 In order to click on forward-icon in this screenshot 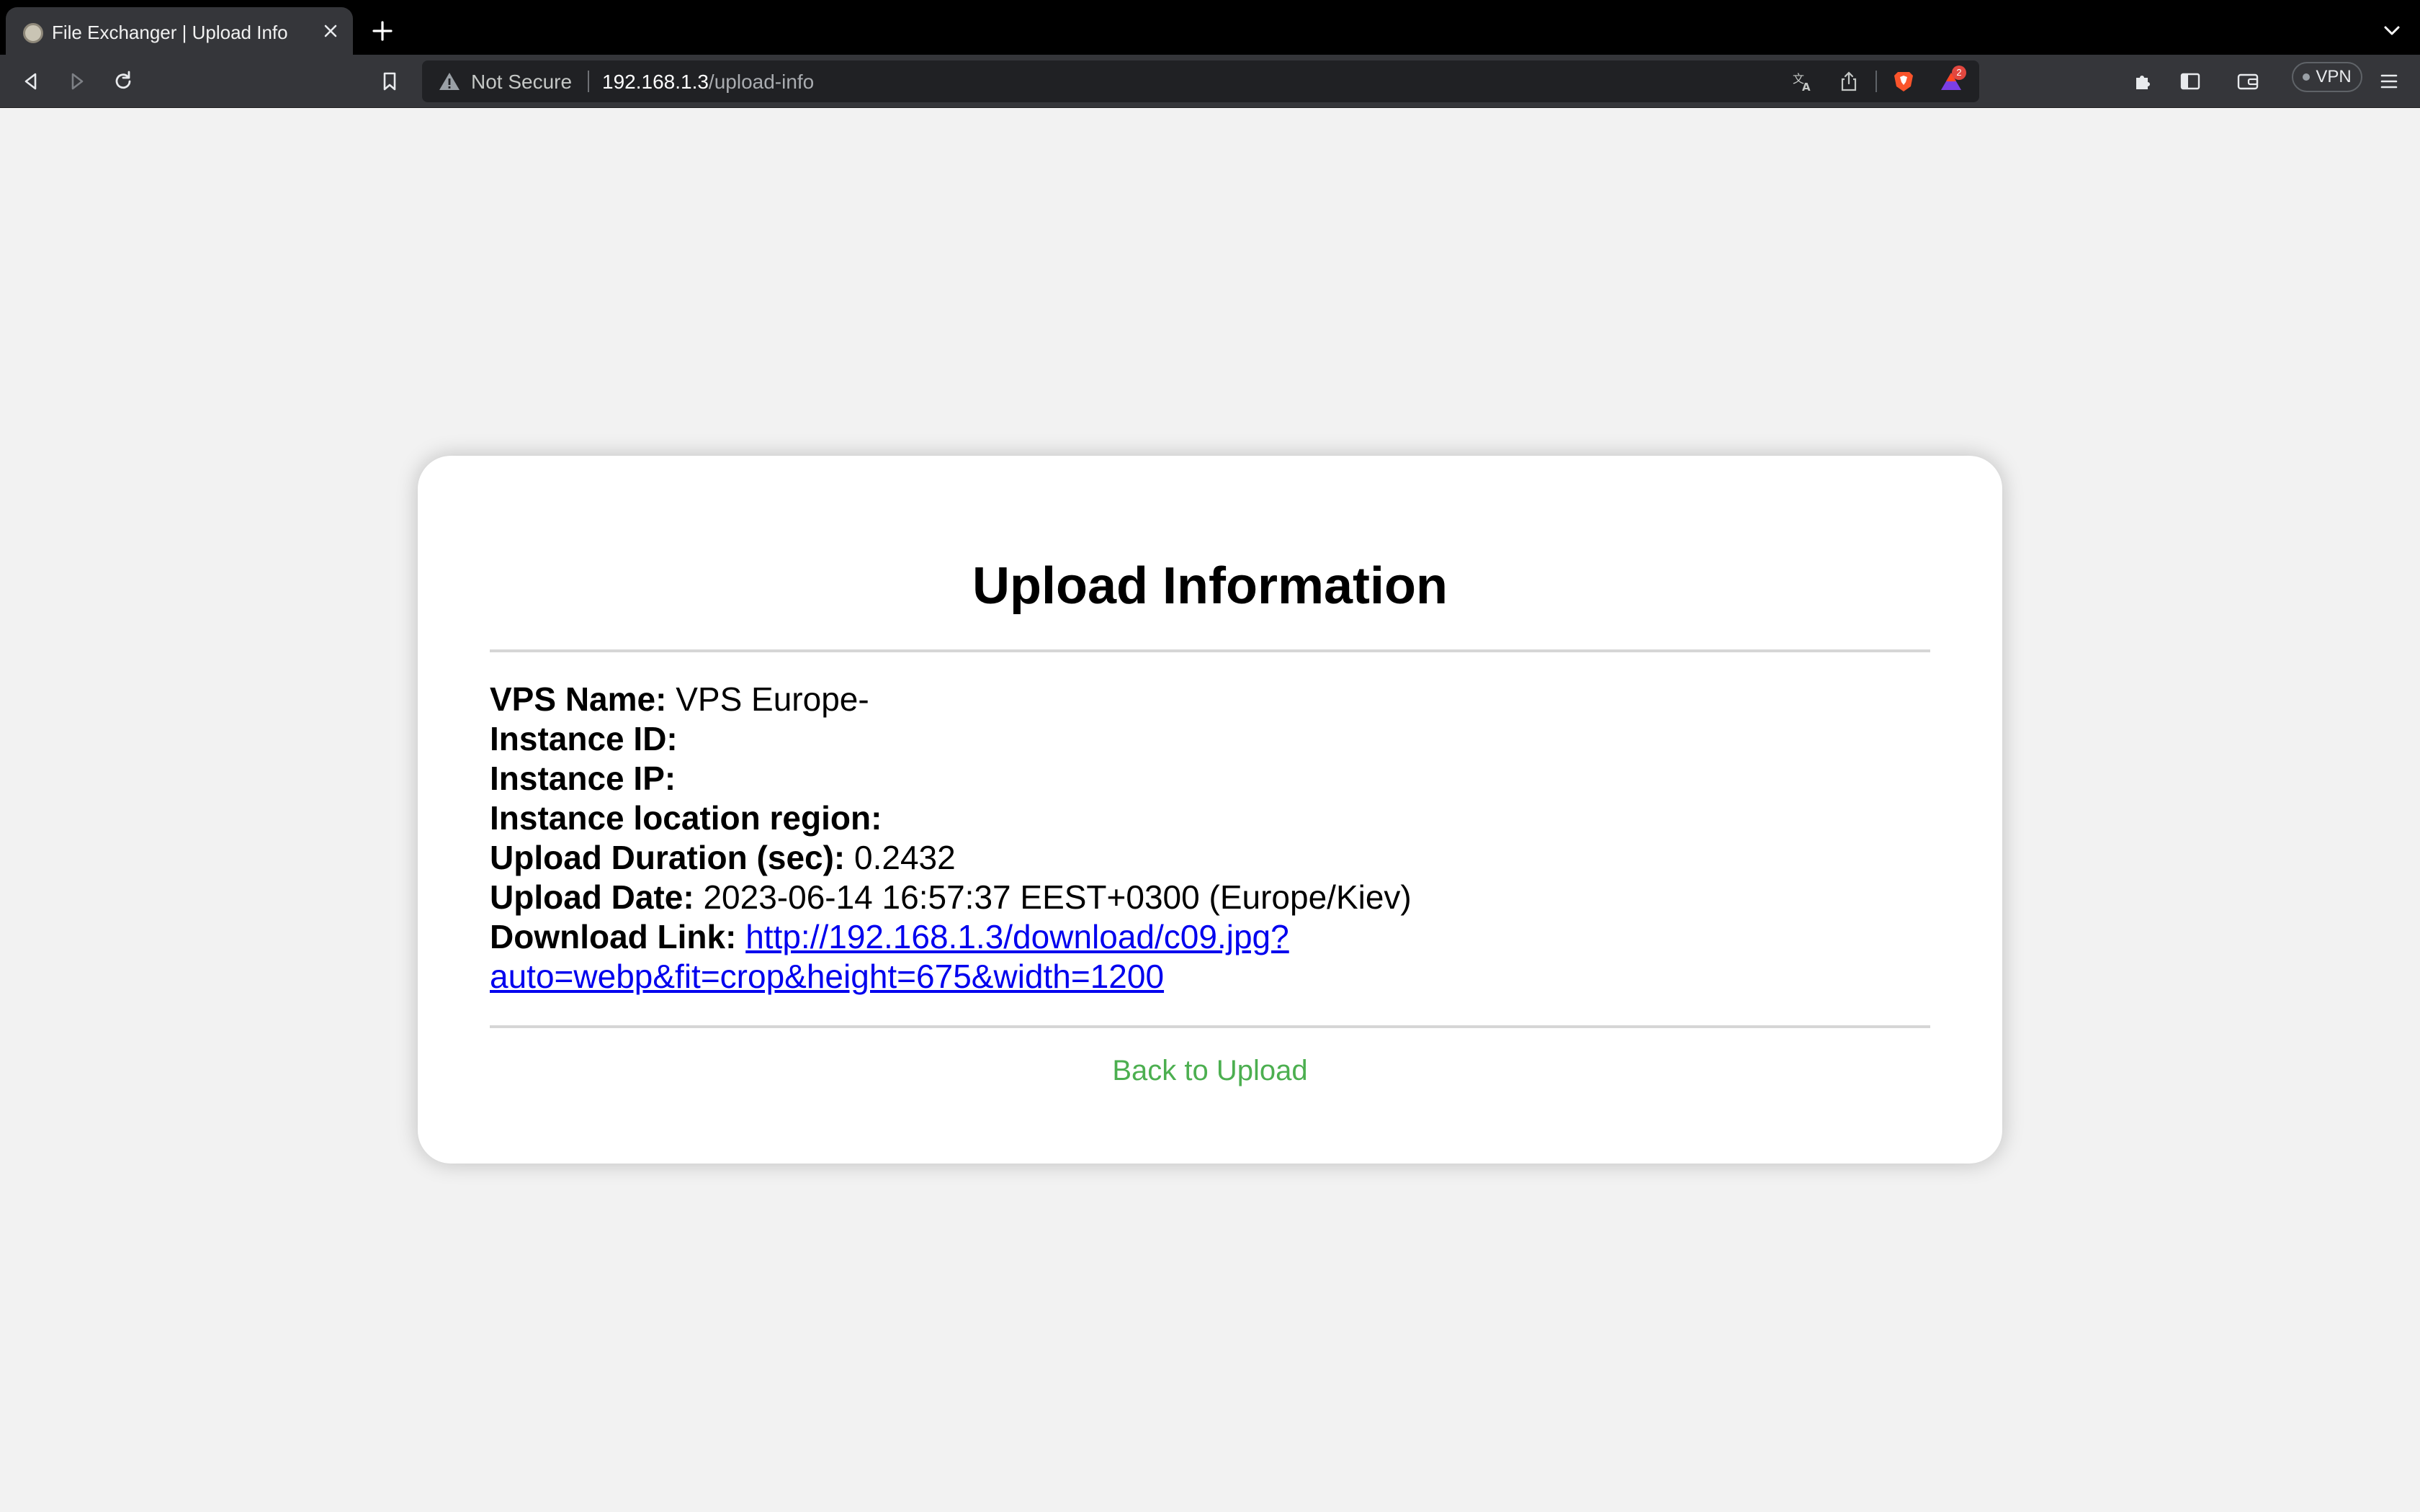, I will do `click(77, 81)`.